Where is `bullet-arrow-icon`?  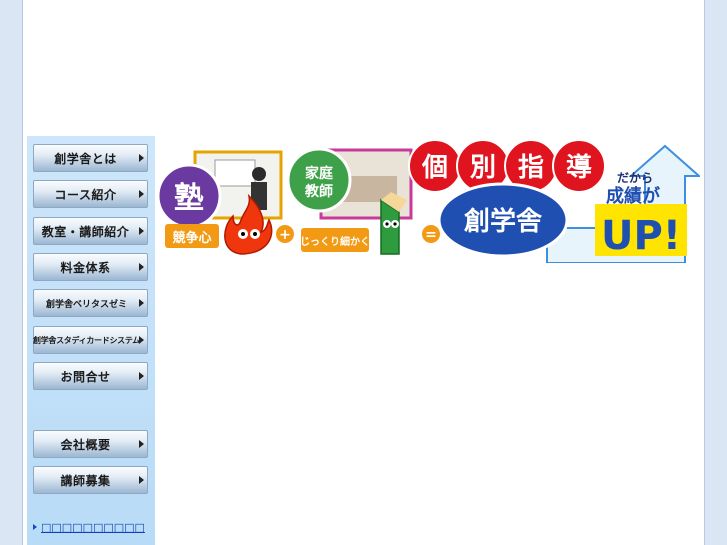 bullet-arrow-icon is located at coordinates (35, 527).